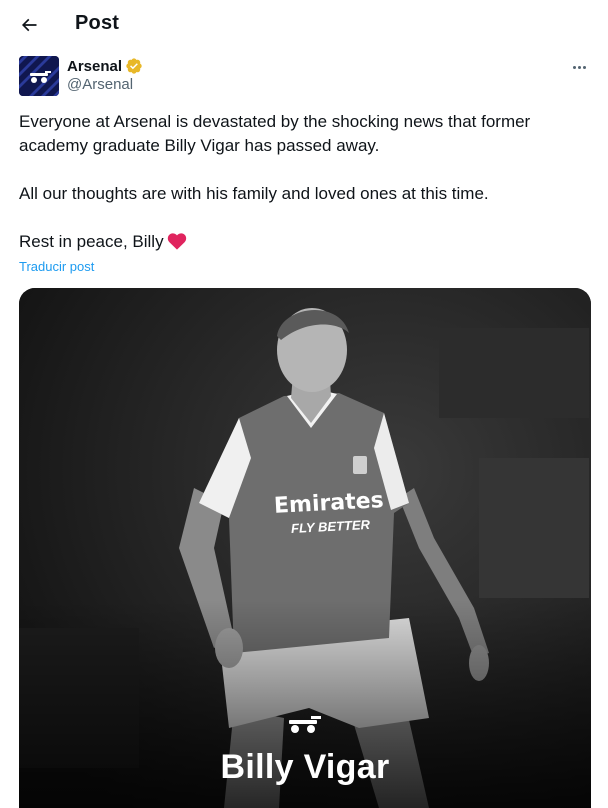 This screenshot has height=808, width=608. What do you see at coordinates (91, 241) in the screenshot?
I see `post-paragraph-text: Rest in peace, Billy` at bounding box center [91, 241].